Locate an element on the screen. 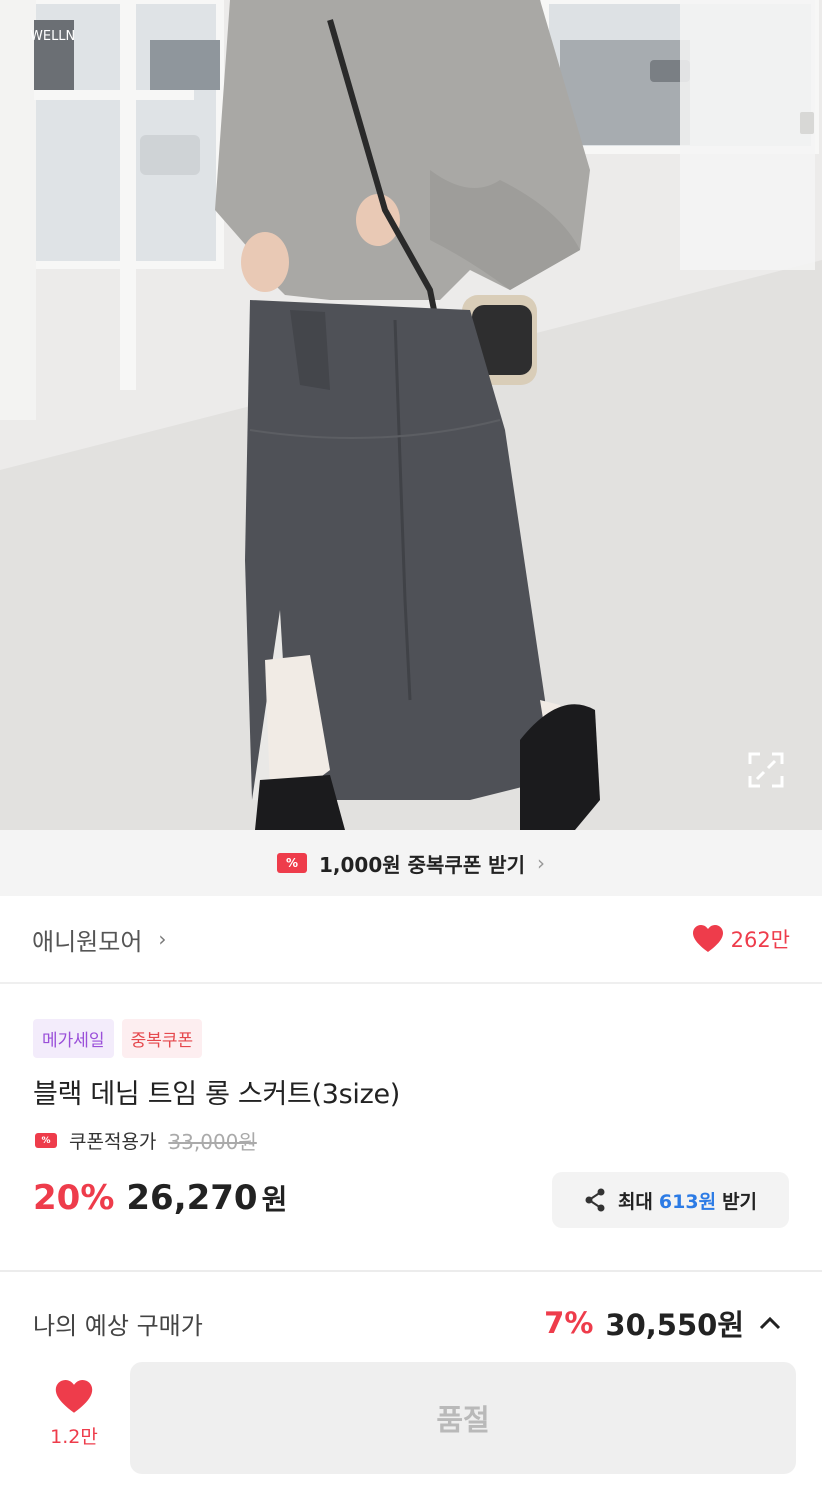 Image resolution: width=822 pixels, height=1500 pixels. mega-sale-badge: 메가세일 is located at coordinates (73, 1038).